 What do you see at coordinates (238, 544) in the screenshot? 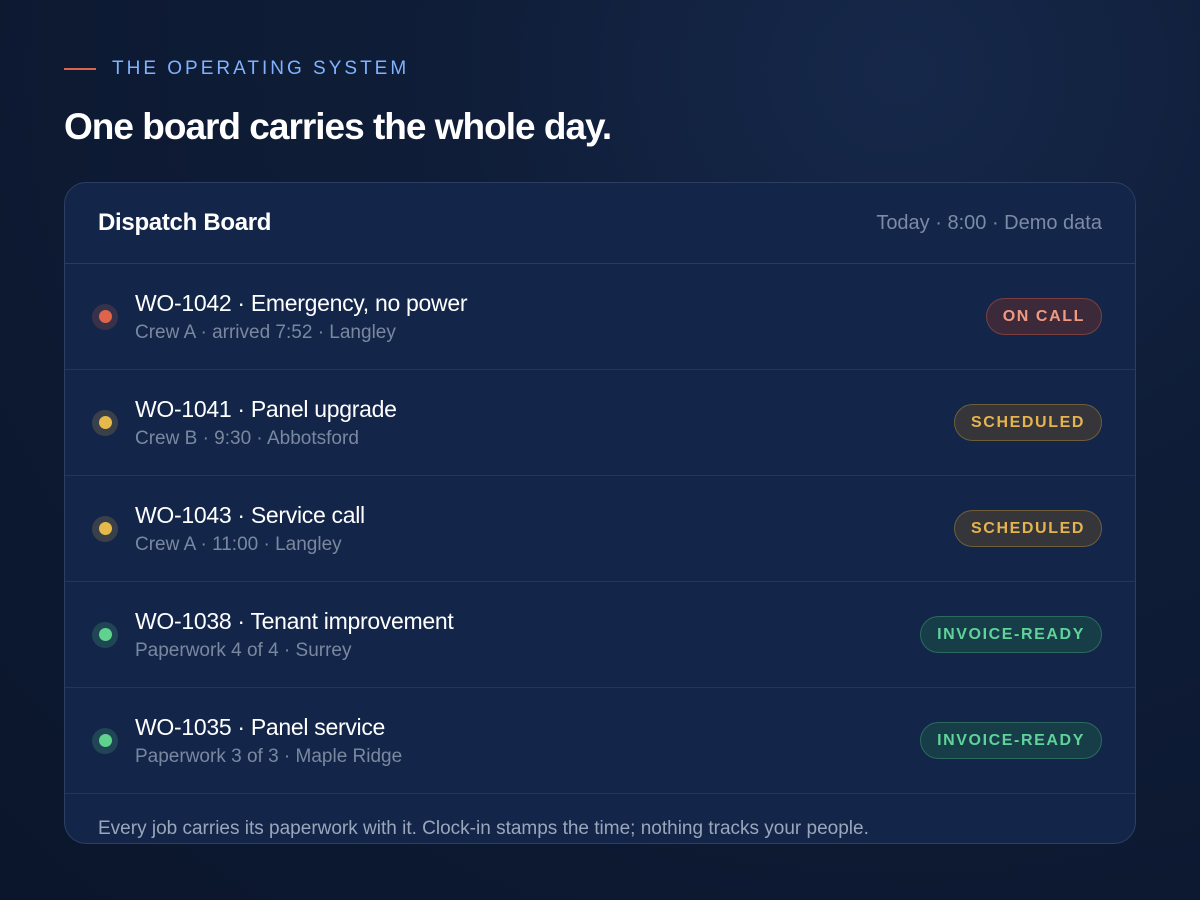
I see `work-order-subtitle: Crew A · 11:00 · Langley` at bounding box center [238, 544].